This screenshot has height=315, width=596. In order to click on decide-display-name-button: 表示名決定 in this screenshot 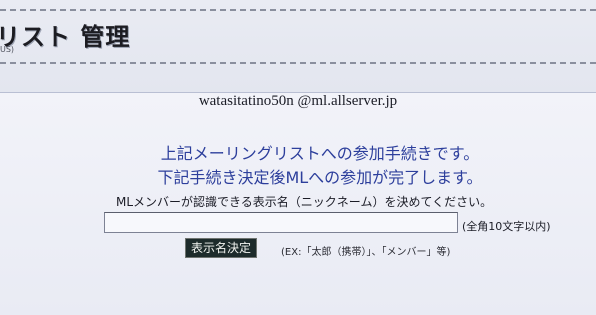, I will do `click(221, 248)`.